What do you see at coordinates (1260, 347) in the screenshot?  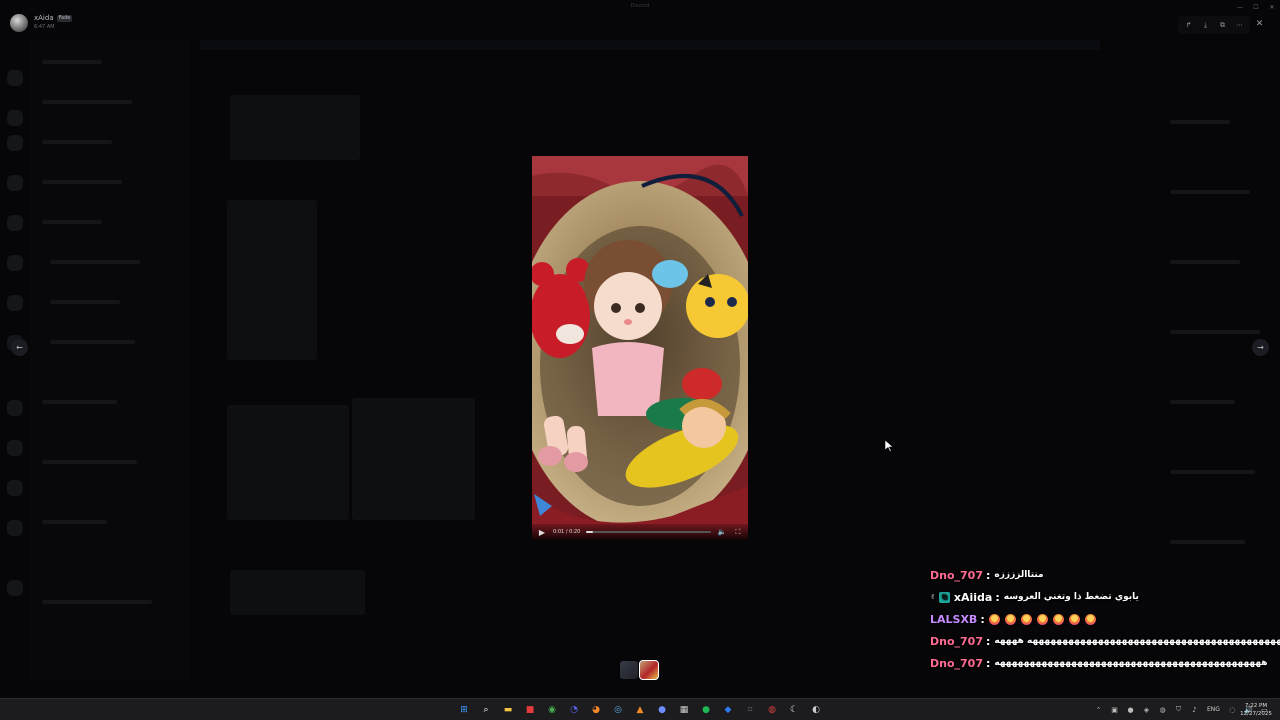 I see `next-media-button: →` at bounding box center [1260, 347].